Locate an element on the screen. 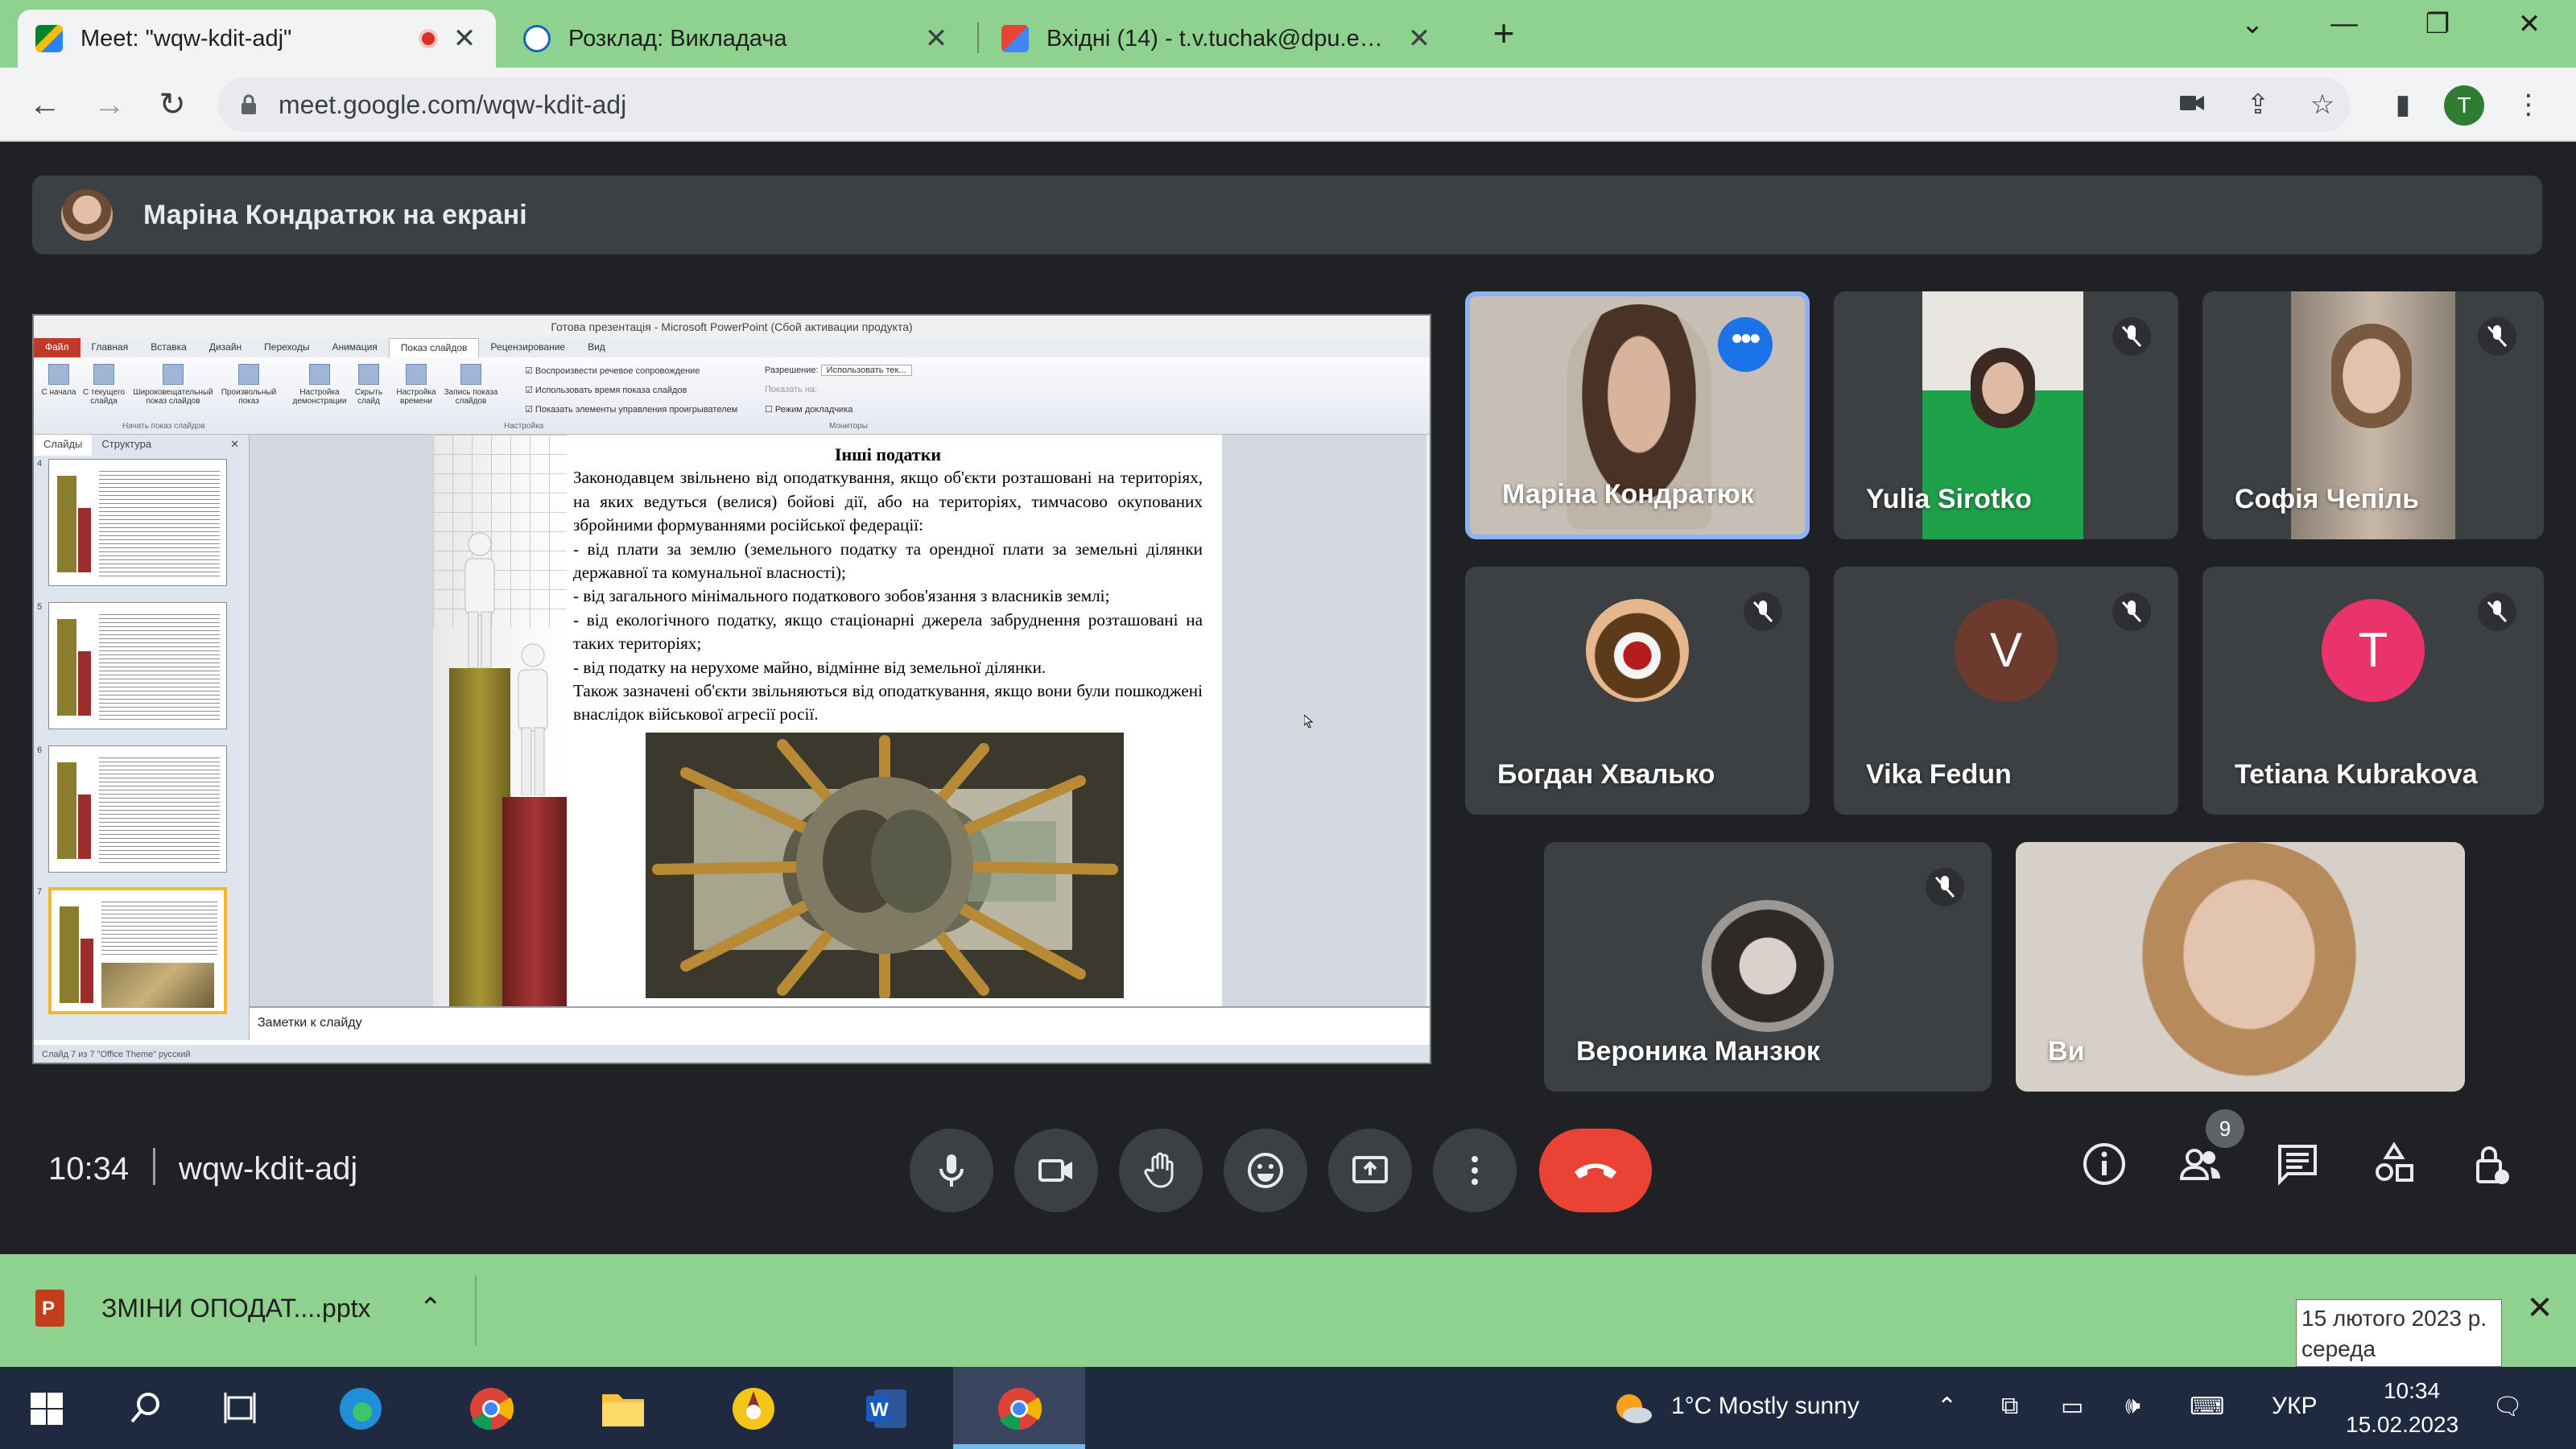 This screenshot has width=2576, height=1449. windows-start-icon is located at coordinates (46, 1409).